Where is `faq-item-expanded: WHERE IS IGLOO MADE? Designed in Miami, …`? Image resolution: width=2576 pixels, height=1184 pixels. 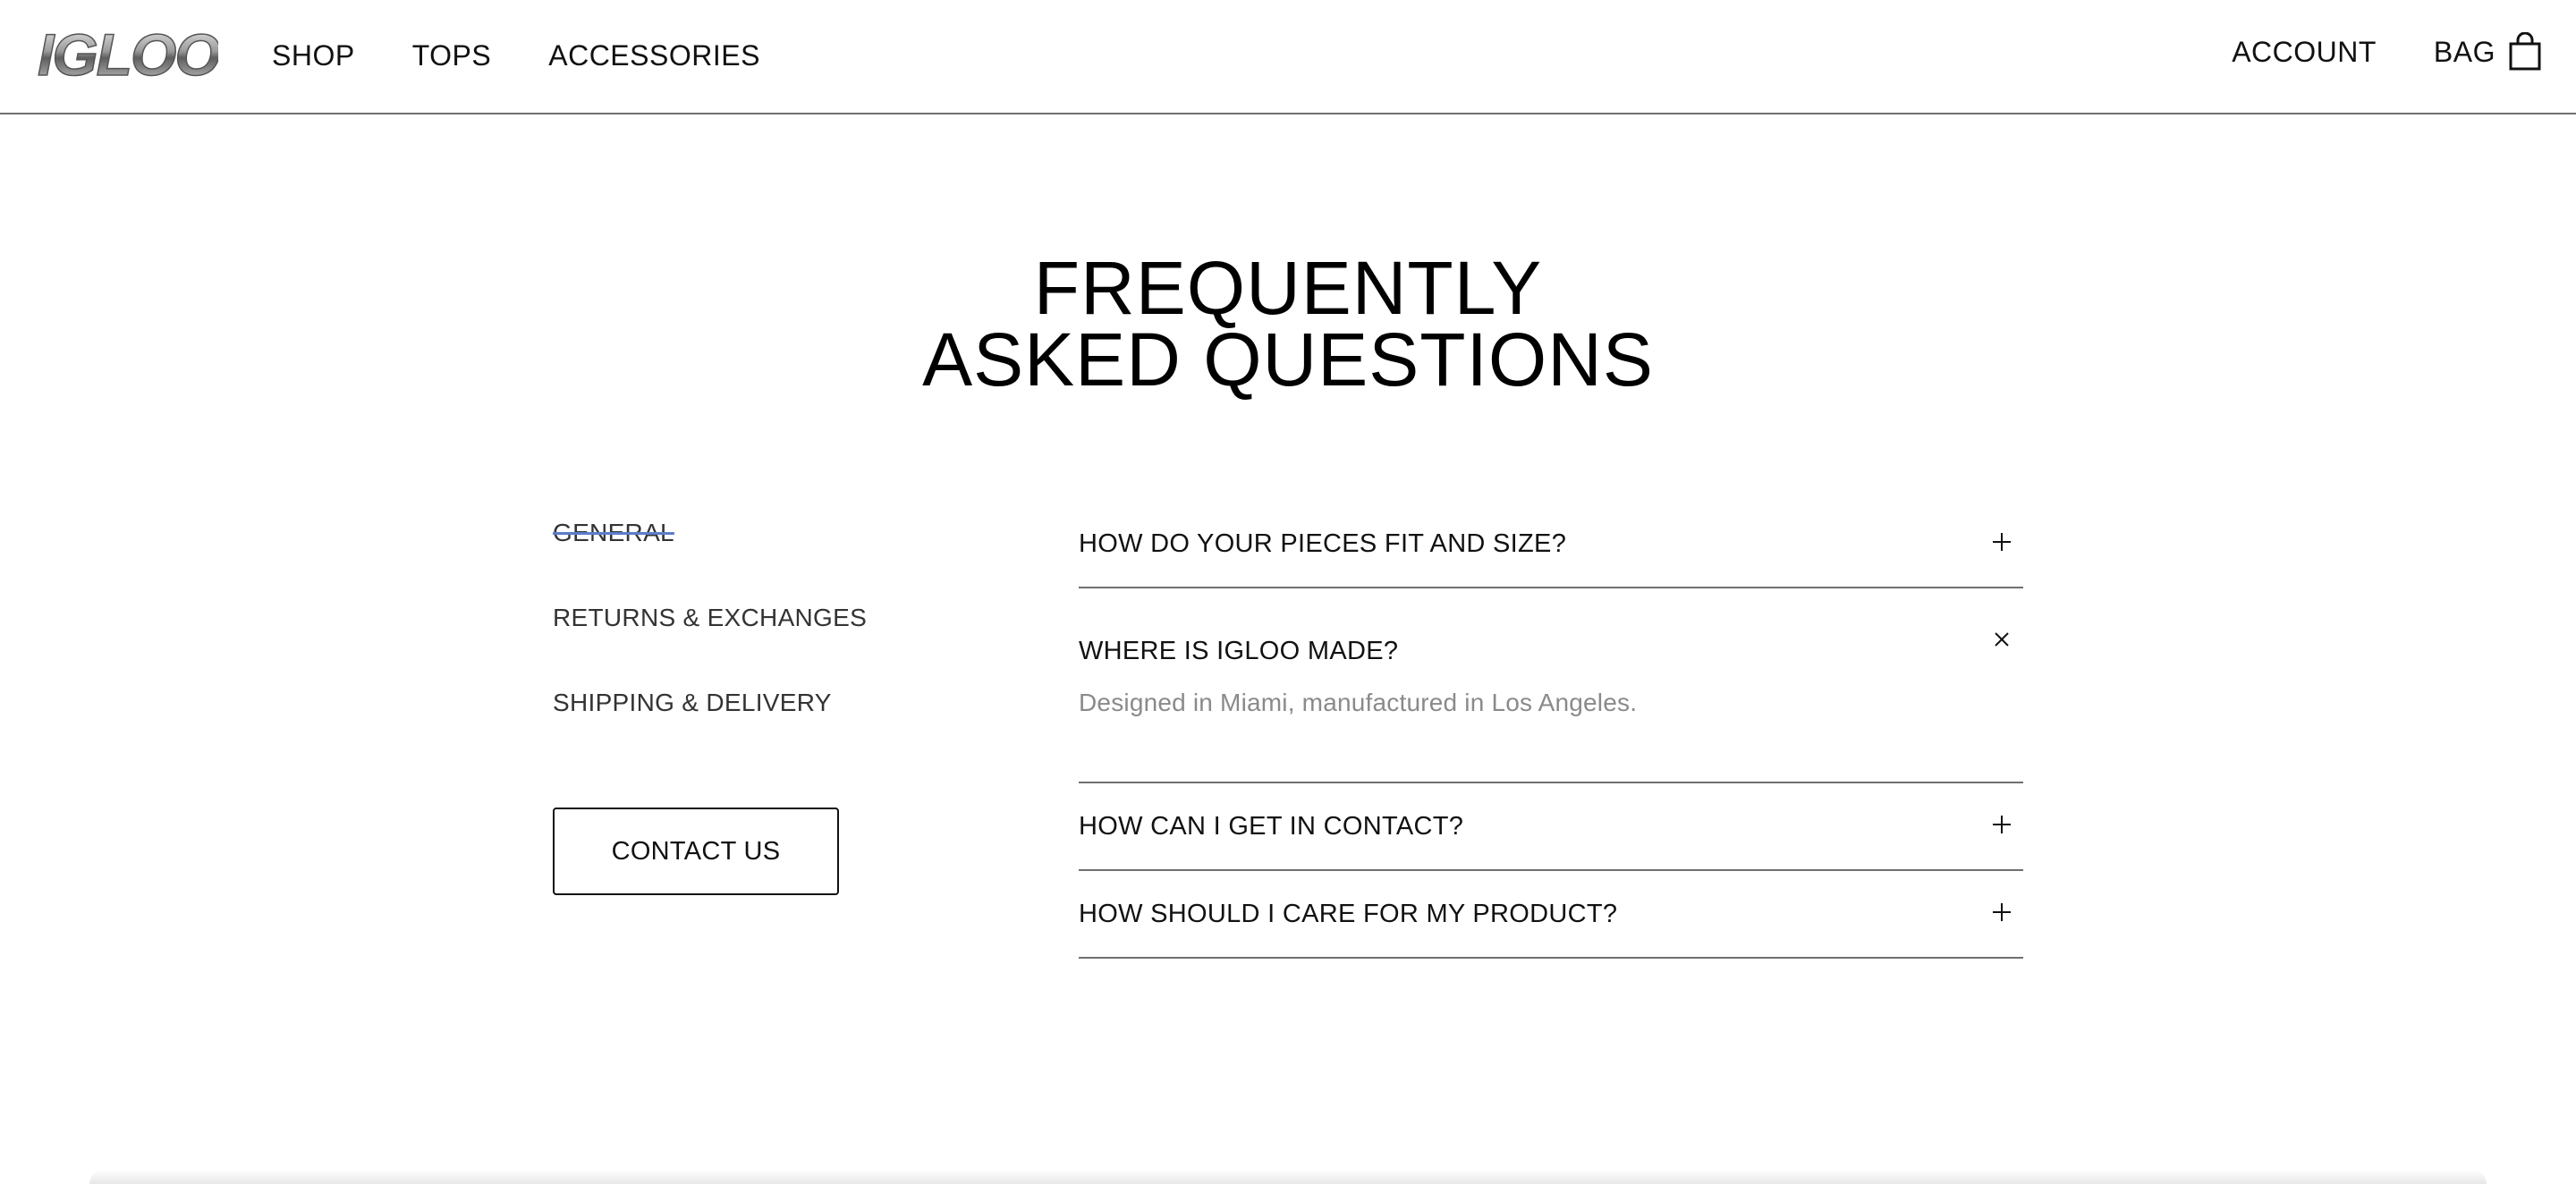
faq-item-expanded: WHERE IS IGLOO MADE? Designed in Miami, … is located at coordinates (1551, 685).